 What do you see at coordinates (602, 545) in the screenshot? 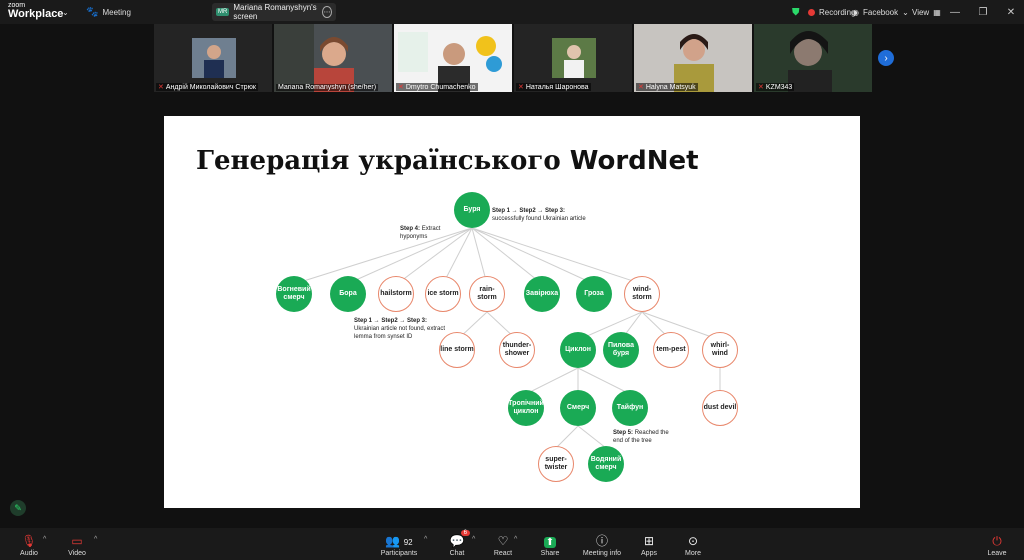
I see `meeting-info-button: ⓘ Meeting info` at bounding box center [602, 545].